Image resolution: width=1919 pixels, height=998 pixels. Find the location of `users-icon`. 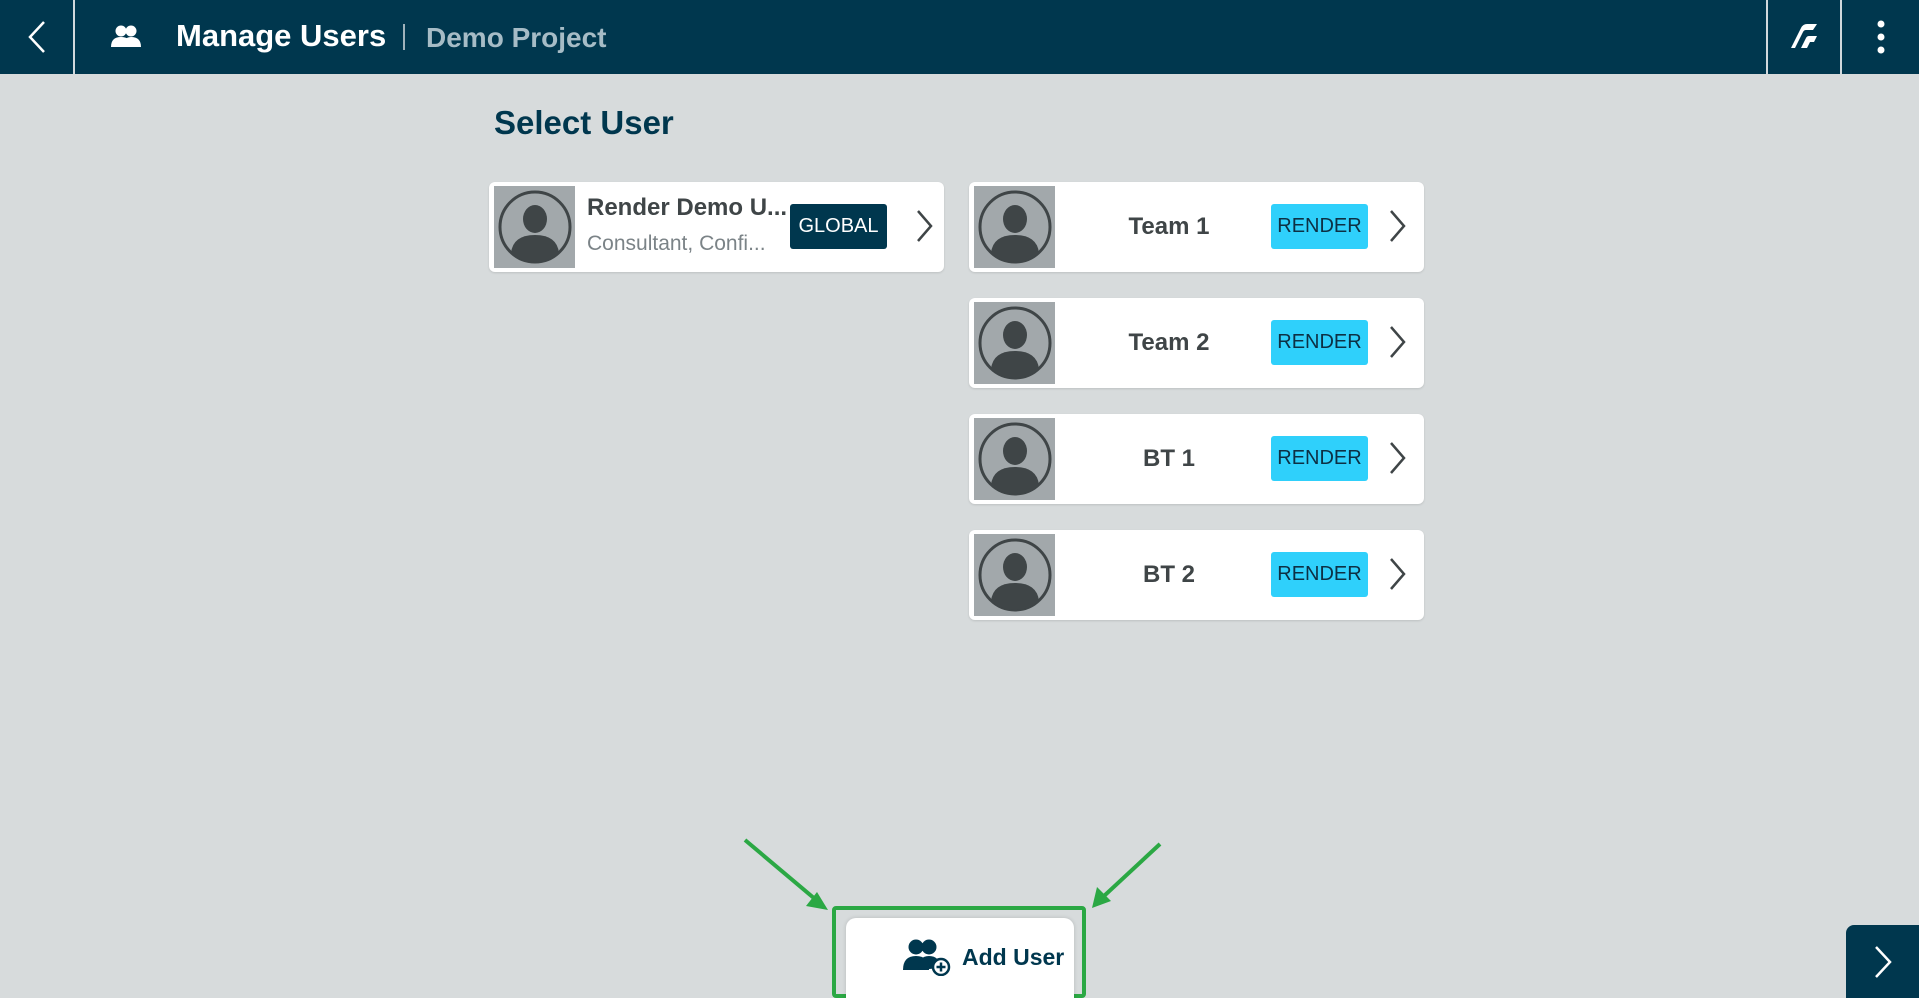

users-icon is located at coordinates (126, 36).